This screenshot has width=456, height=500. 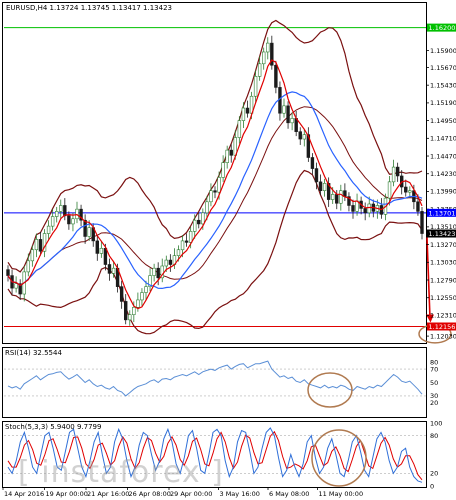 I want to click on time-tick-label: 29 Apr 00:00, so click(x=191, y=494).